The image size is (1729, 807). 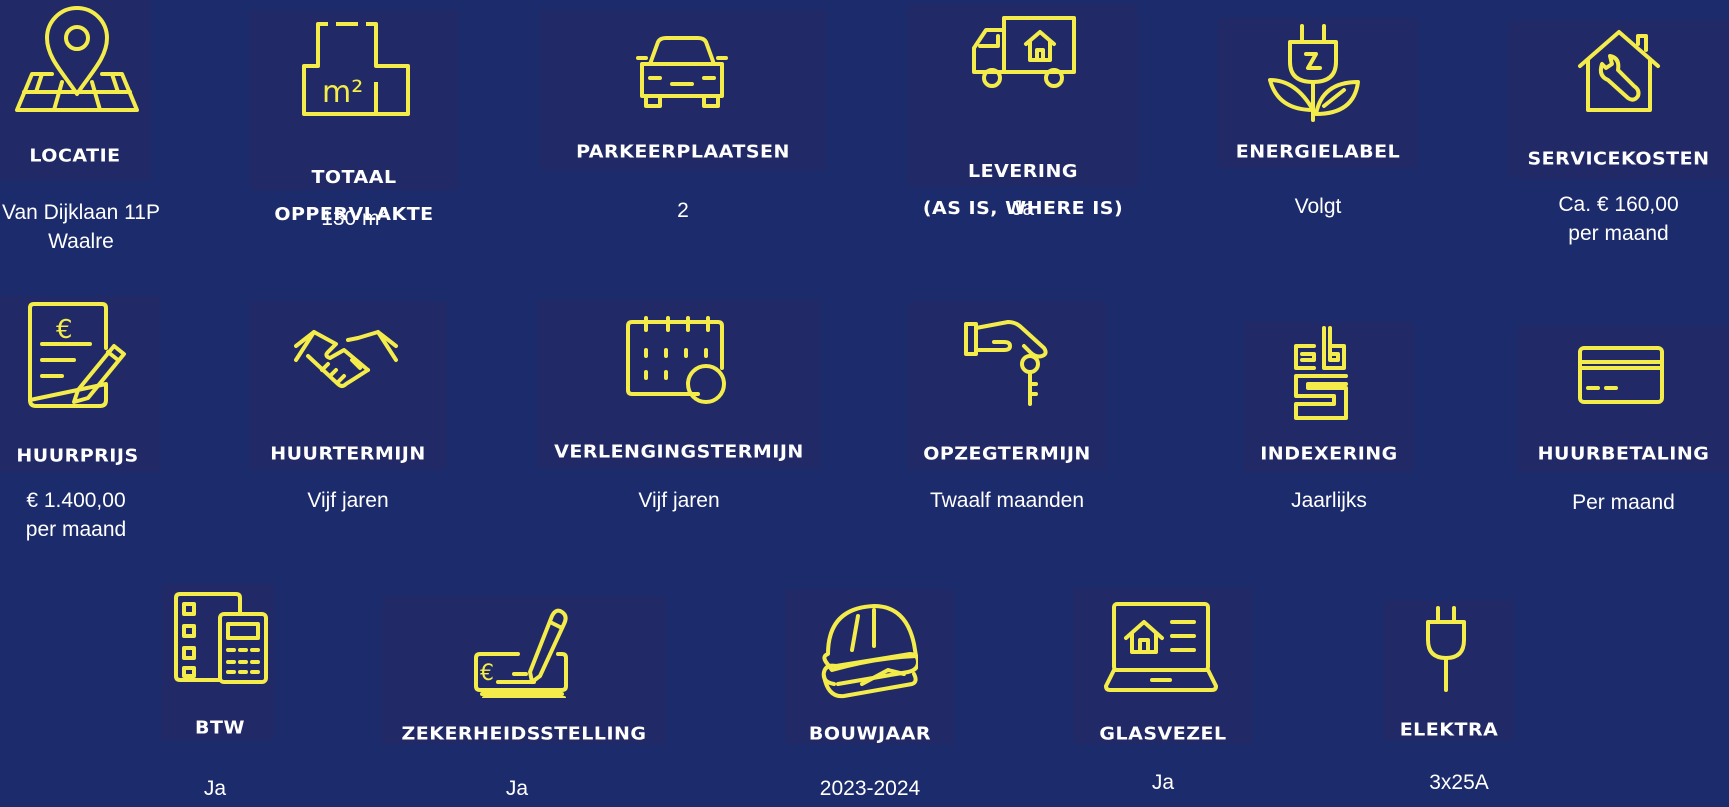 I want to click on value-parkeerplaatsen: 2, so click(x=683, y=210).